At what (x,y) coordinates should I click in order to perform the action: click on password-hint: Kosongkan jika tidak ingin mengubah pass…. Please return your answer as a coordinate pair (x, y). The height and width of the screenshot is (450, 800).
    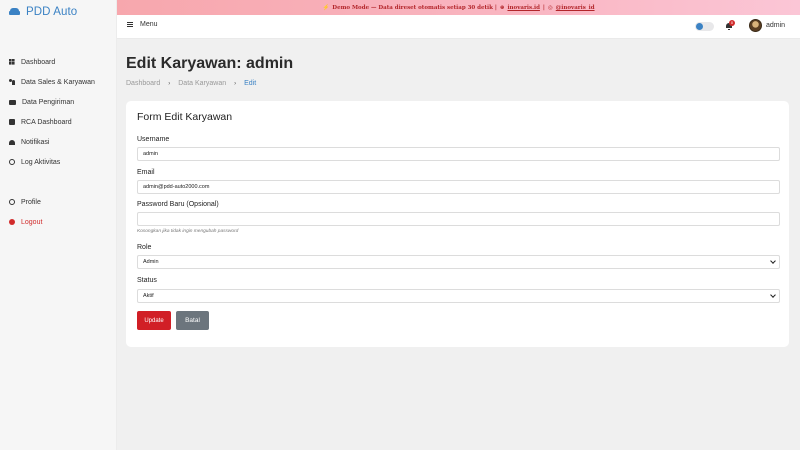
    Looking at the image, I should click on (188, 231).